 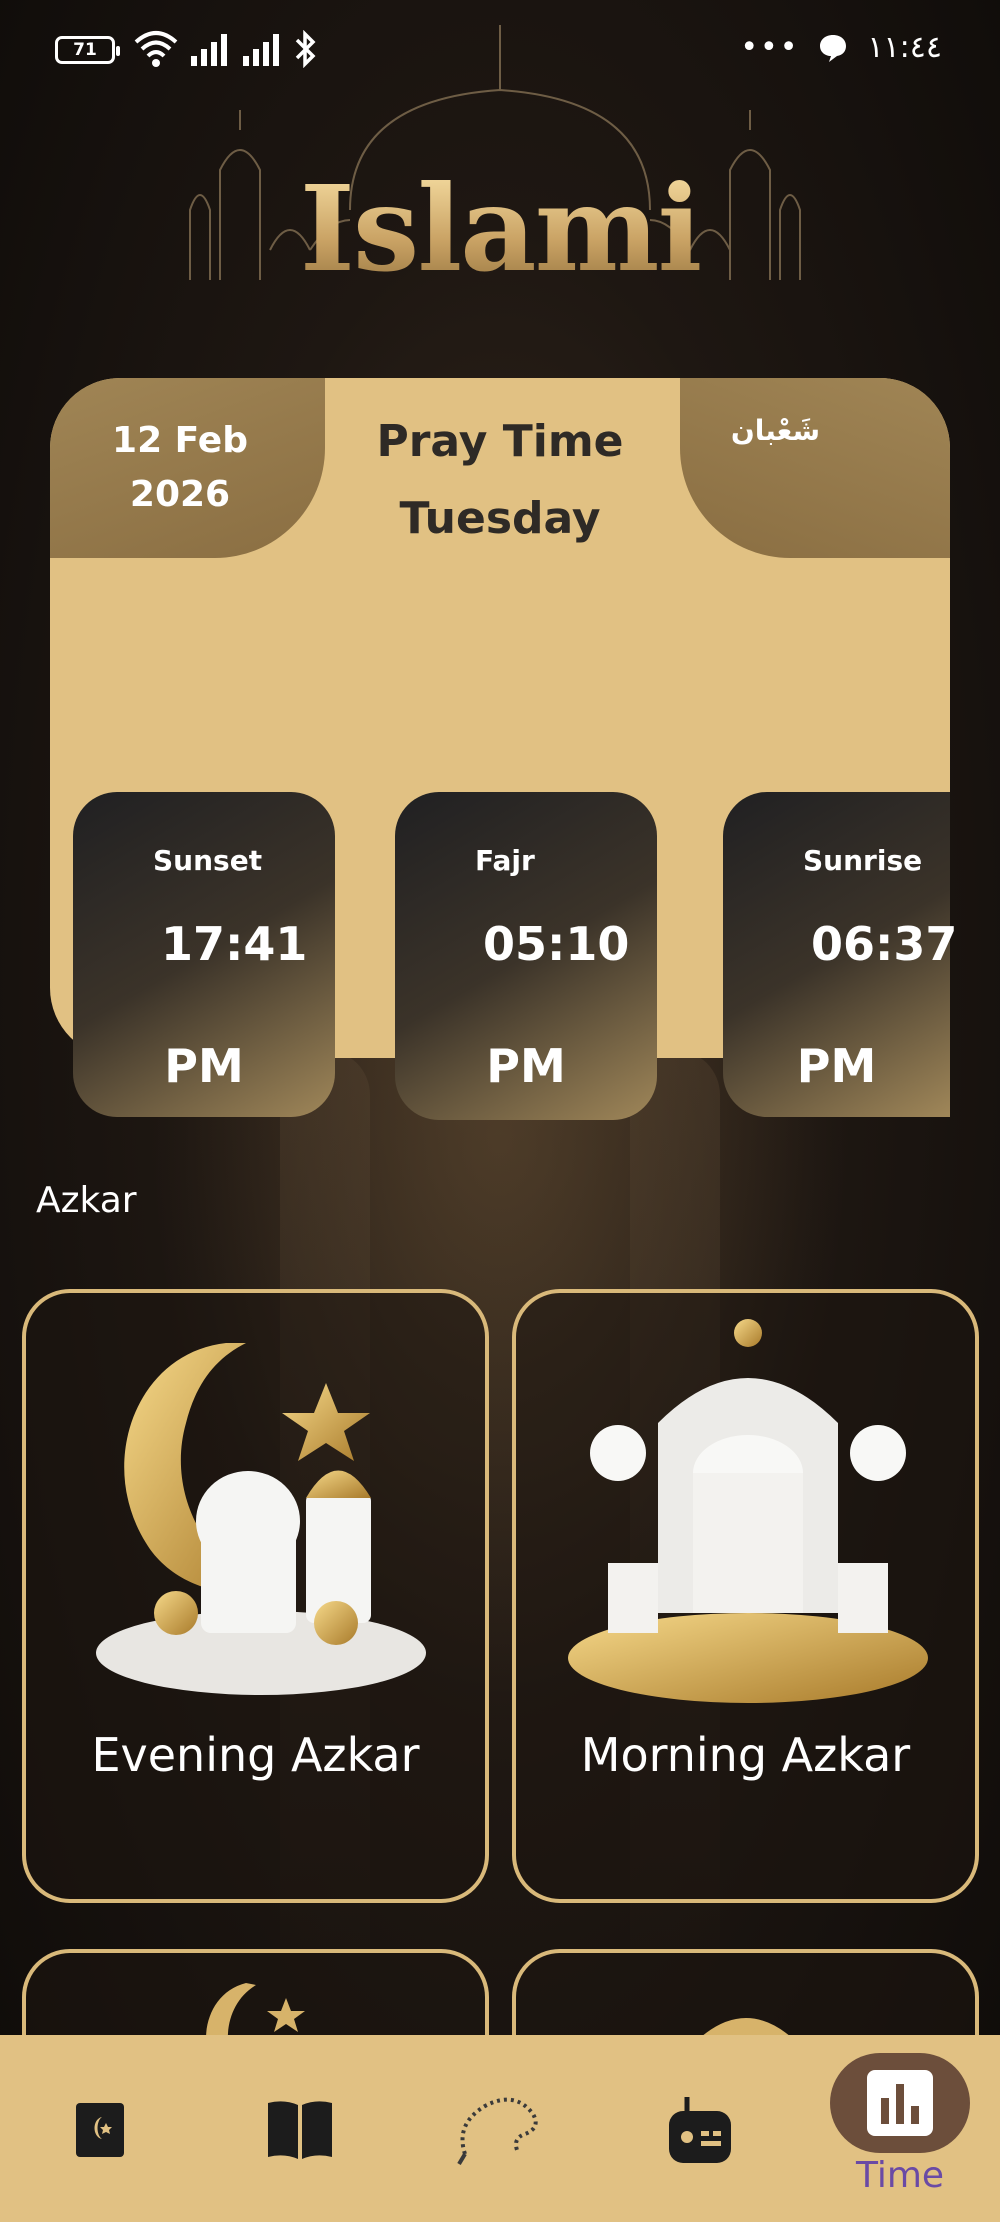 I want to click on nav-quran, so click(x=100, y=2130).